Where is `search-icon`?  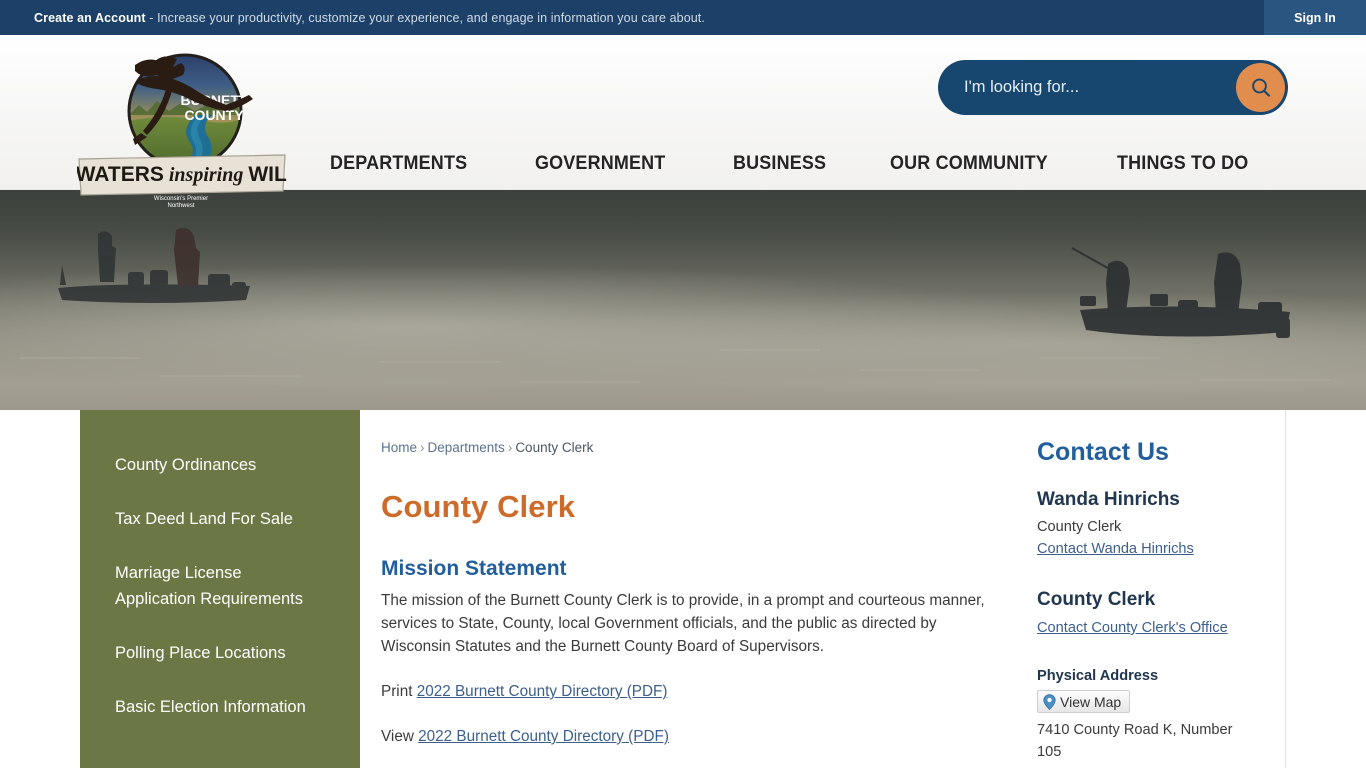
search-icon is located at coordinates (1260, 87).